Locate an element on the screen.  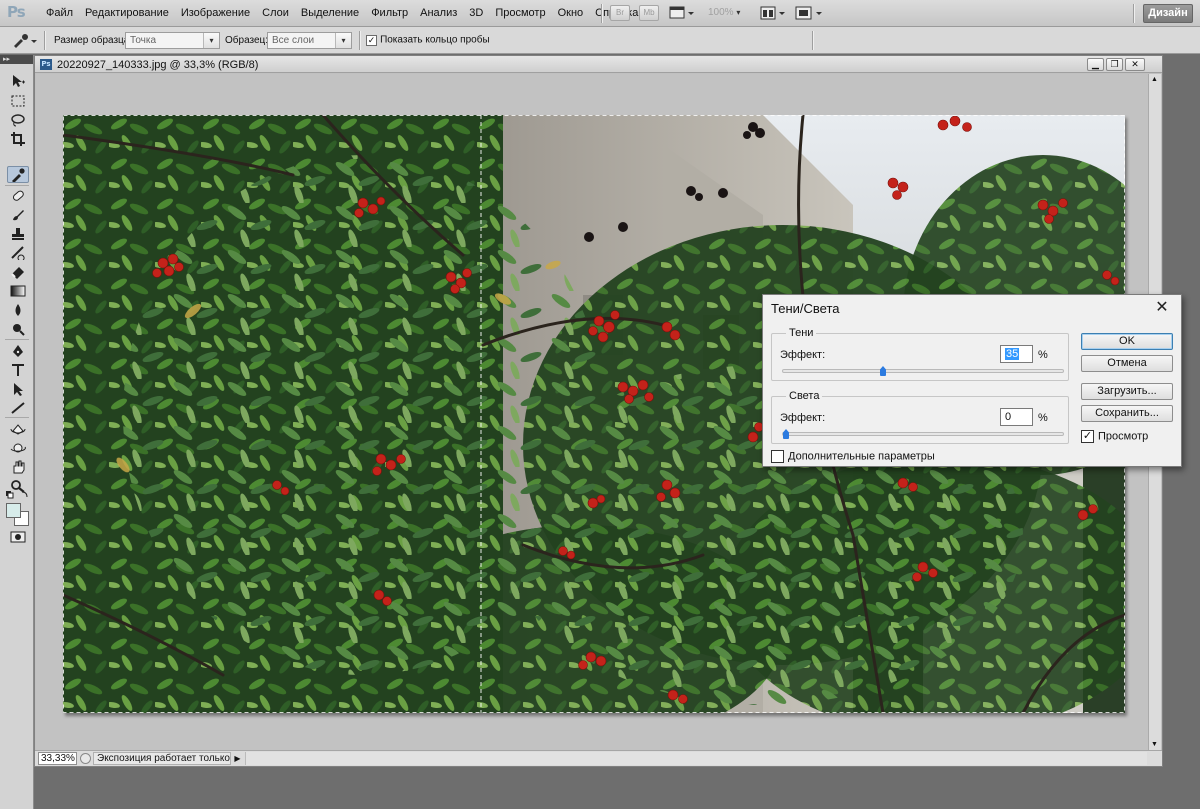
show-sampling-ring-label: Показать кольцо пробы is located at coordinates (435, 40).